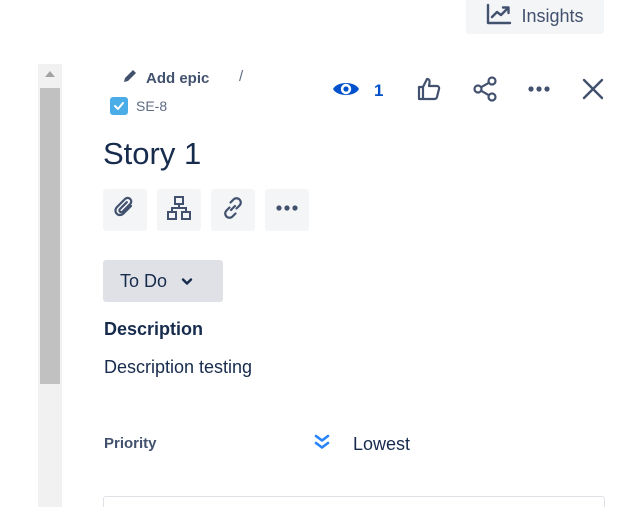 Image resolution: width=621 pixels, height=507 pixels. I want to click on more-actions-button, so click(539, 91).